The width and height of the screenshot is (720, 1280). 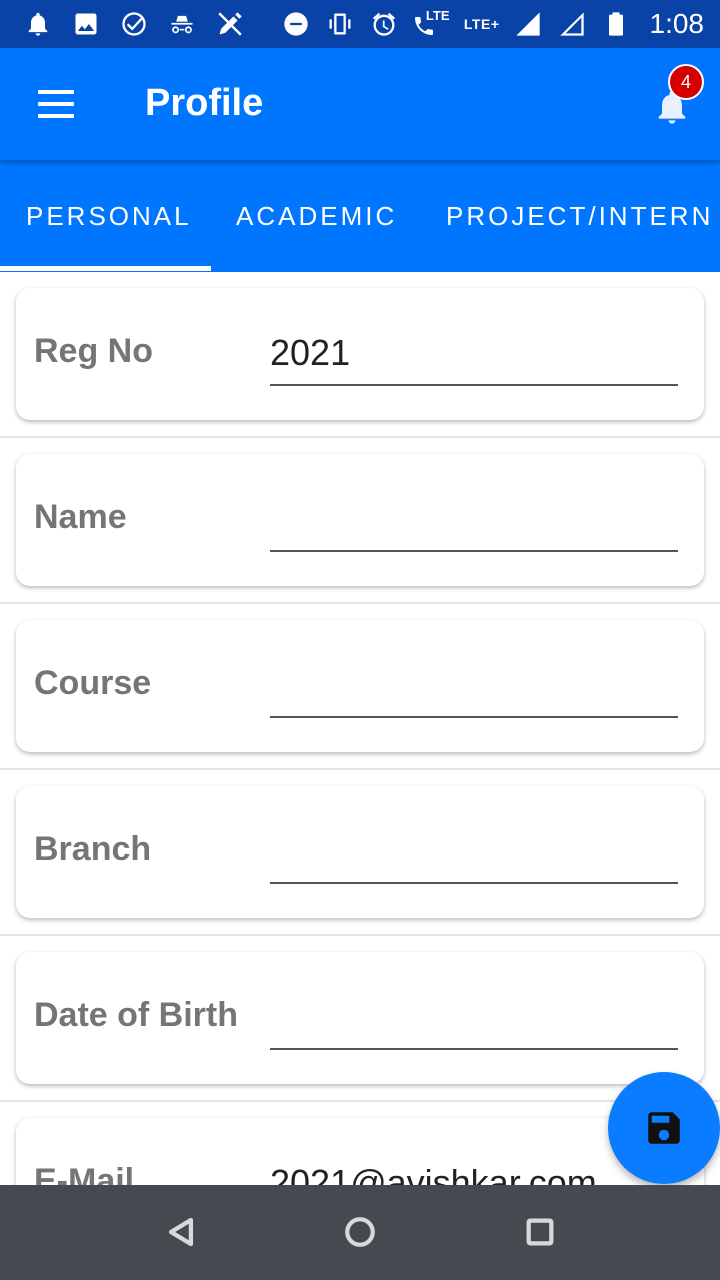 I want to click on field-card: Name, so click(x=360, y=520).